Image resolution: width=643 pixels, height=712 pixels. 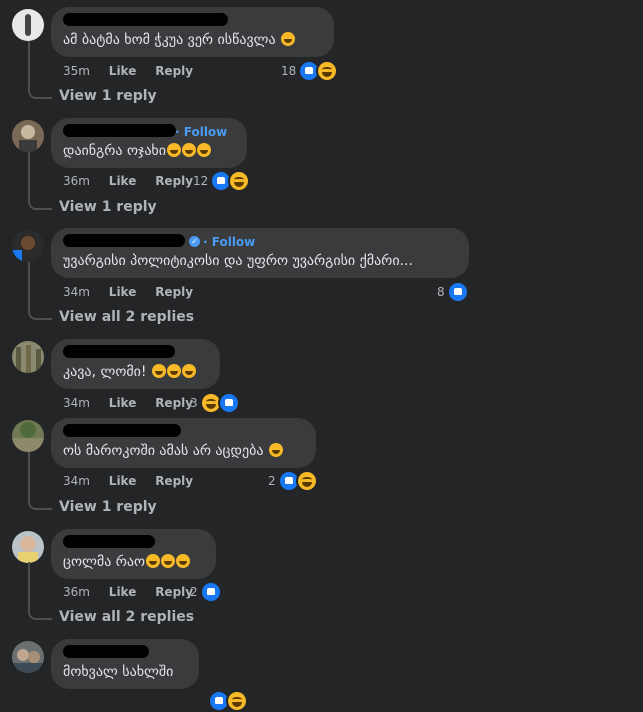 I want to click on reaction-count: 8, so click(x=441, y=292).